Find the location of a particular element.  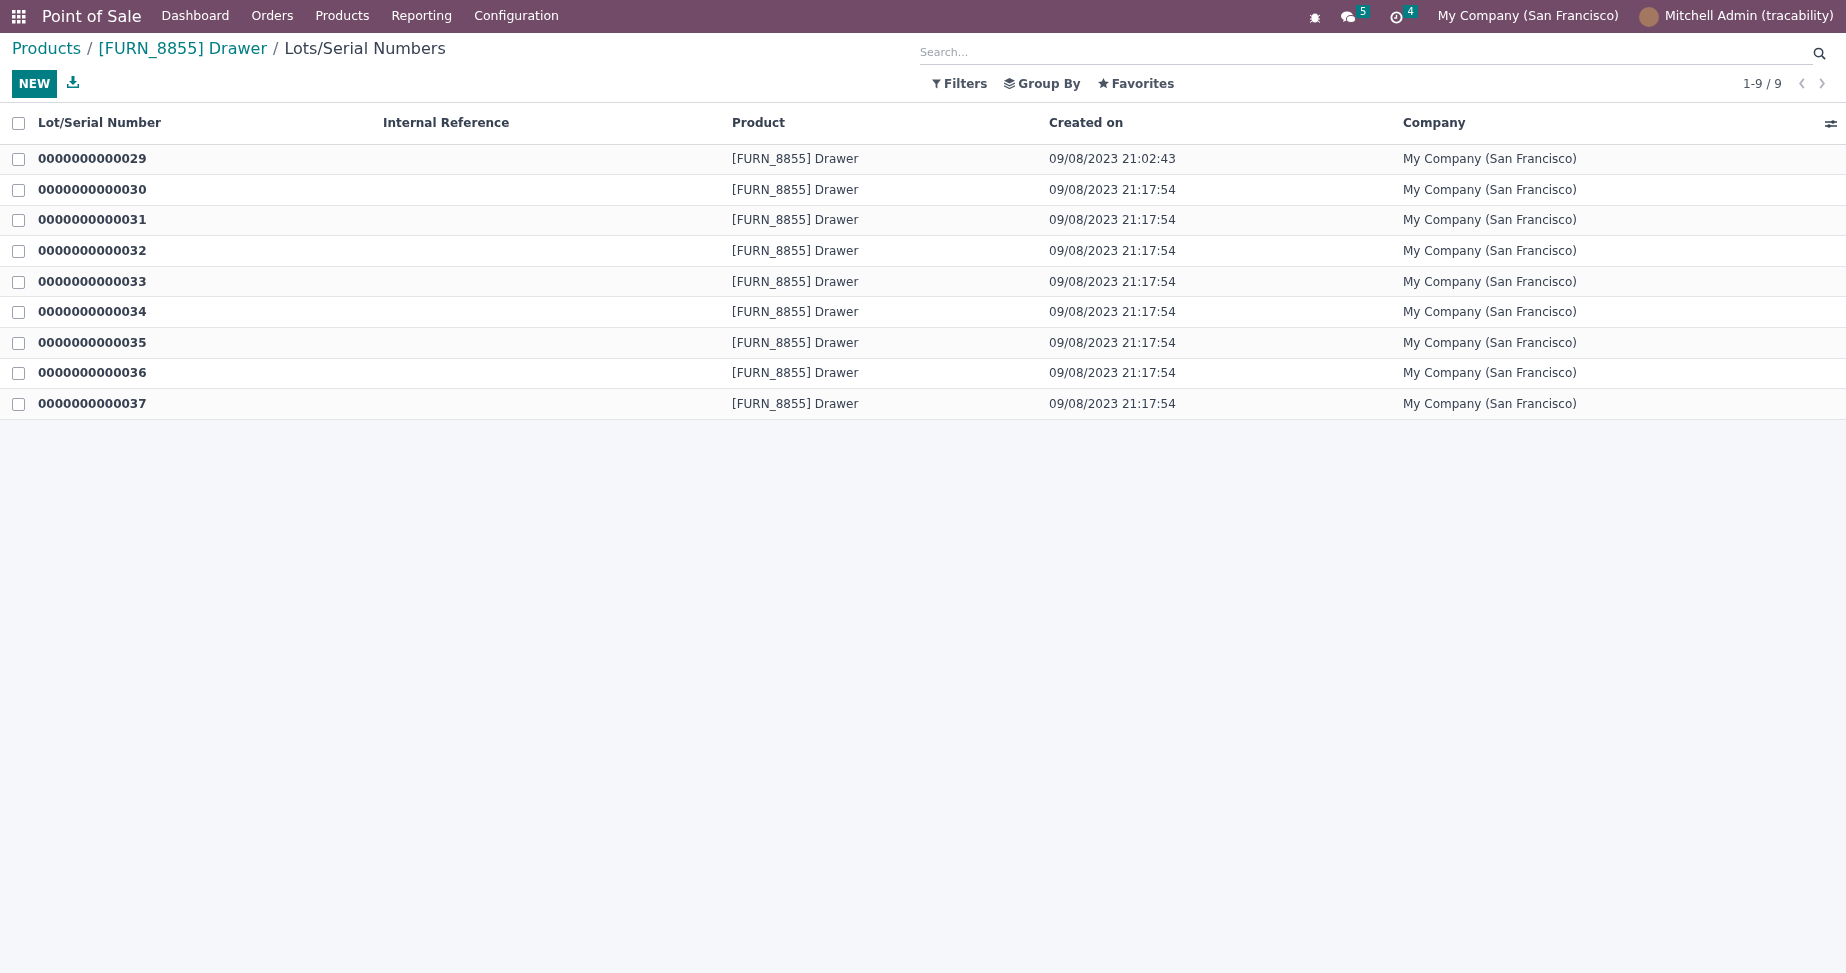

message-count-badge: 5 is located at coordinates (1363, 11).